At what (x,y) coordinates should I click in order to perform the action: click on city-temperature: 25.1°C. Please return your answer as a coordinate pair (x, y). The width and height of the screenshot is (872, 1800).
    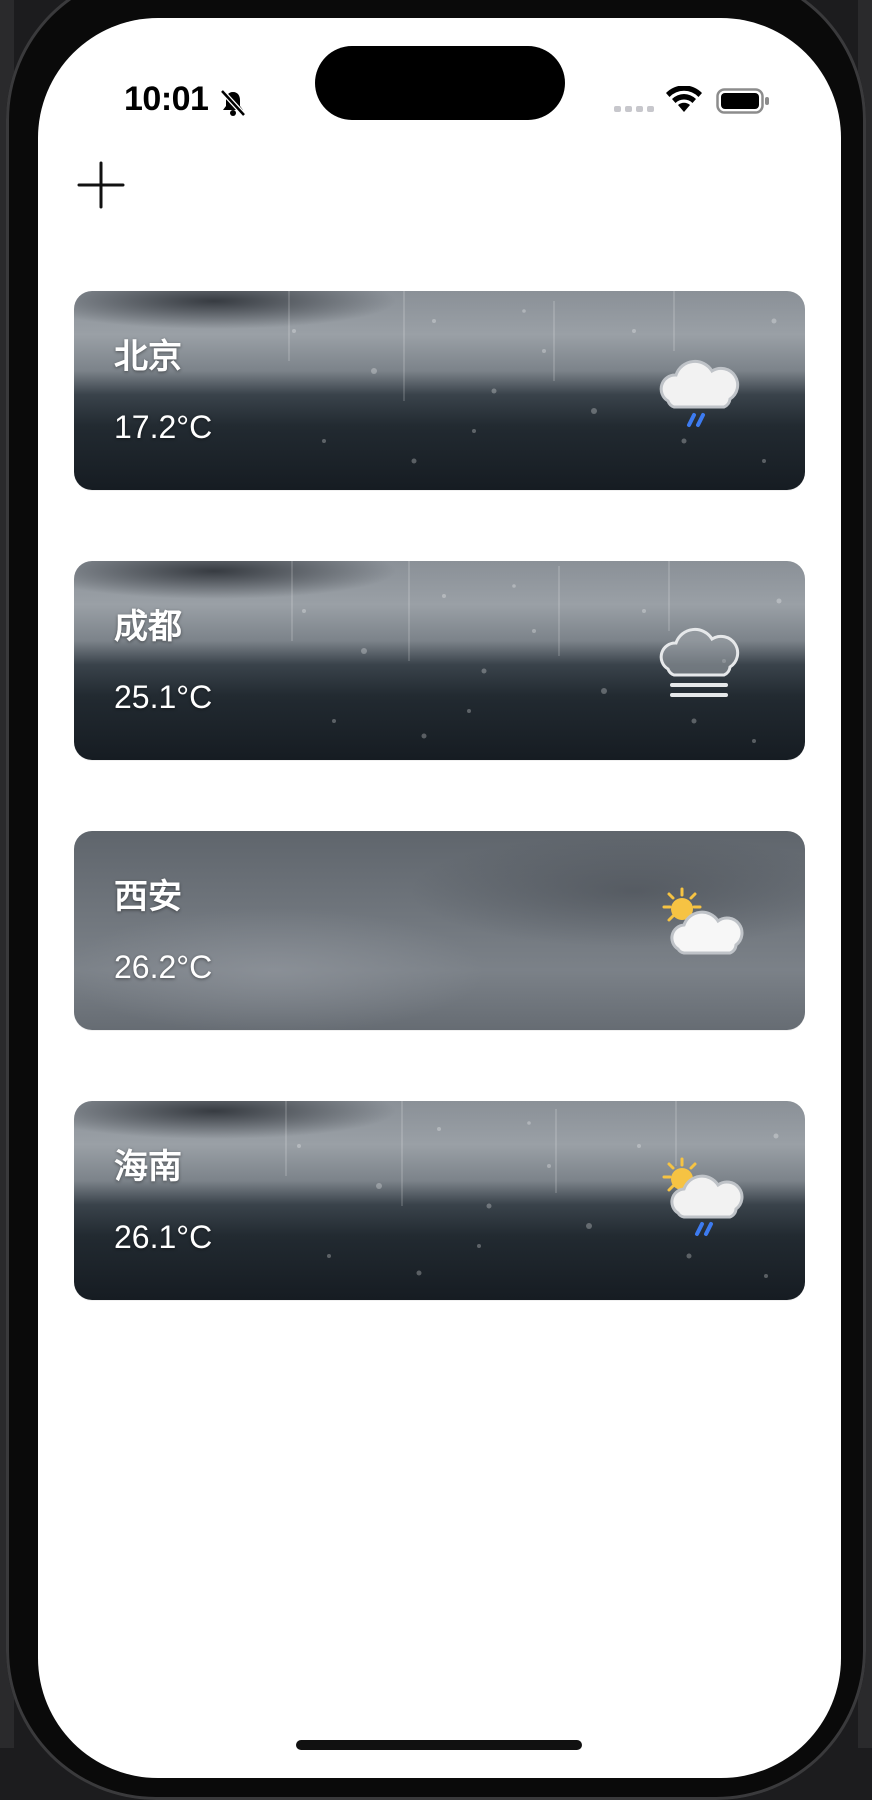
    Looking at the image, I should click on (163, 697).